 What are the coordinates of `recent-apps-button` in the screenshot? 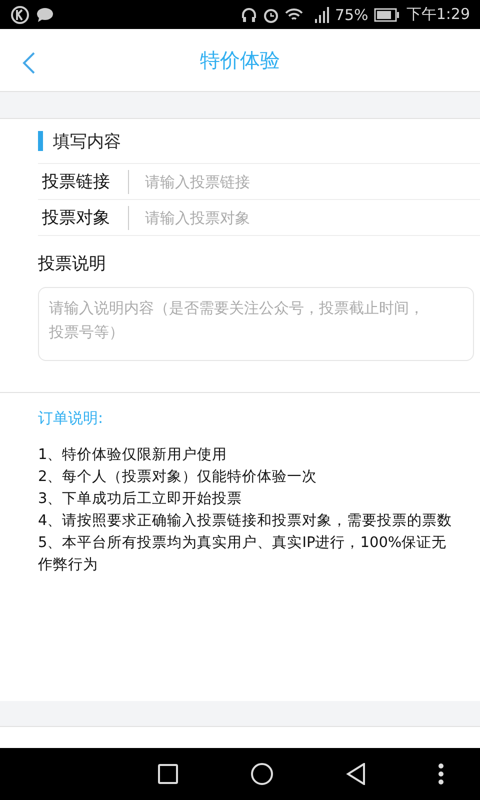 It's located at (168, 774).